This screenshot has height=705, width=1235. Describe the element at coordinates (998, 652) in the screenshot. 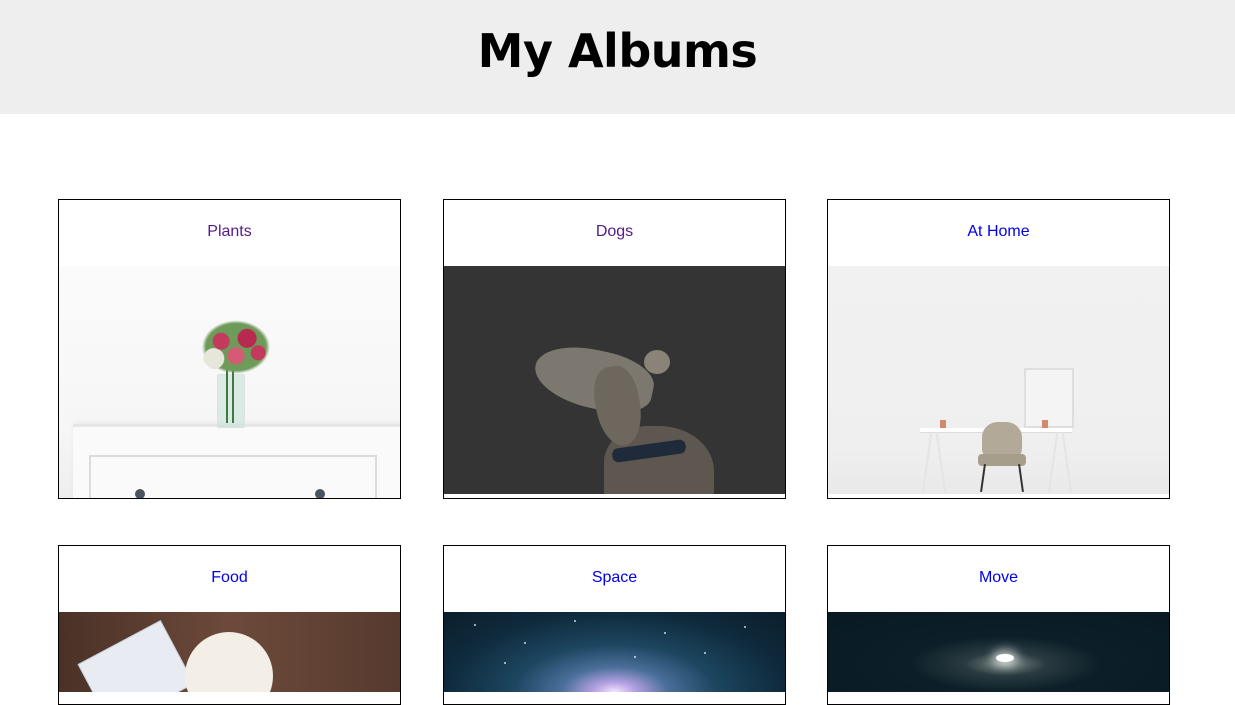

I see `album-thumbnail-move` at that location.